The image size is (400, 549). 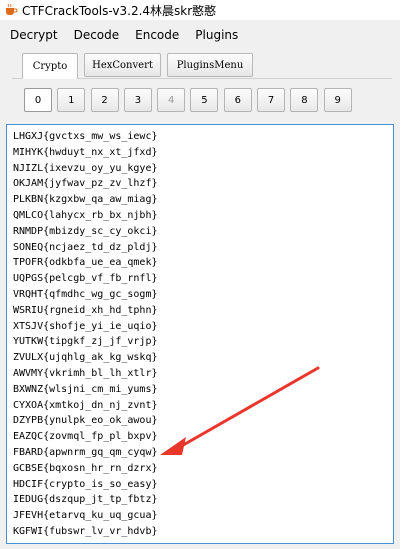 What do you see at coordinates (216, 35) in the screenshot?
I see `menu-plugins: Plugins` at bounding box center [216, 35].